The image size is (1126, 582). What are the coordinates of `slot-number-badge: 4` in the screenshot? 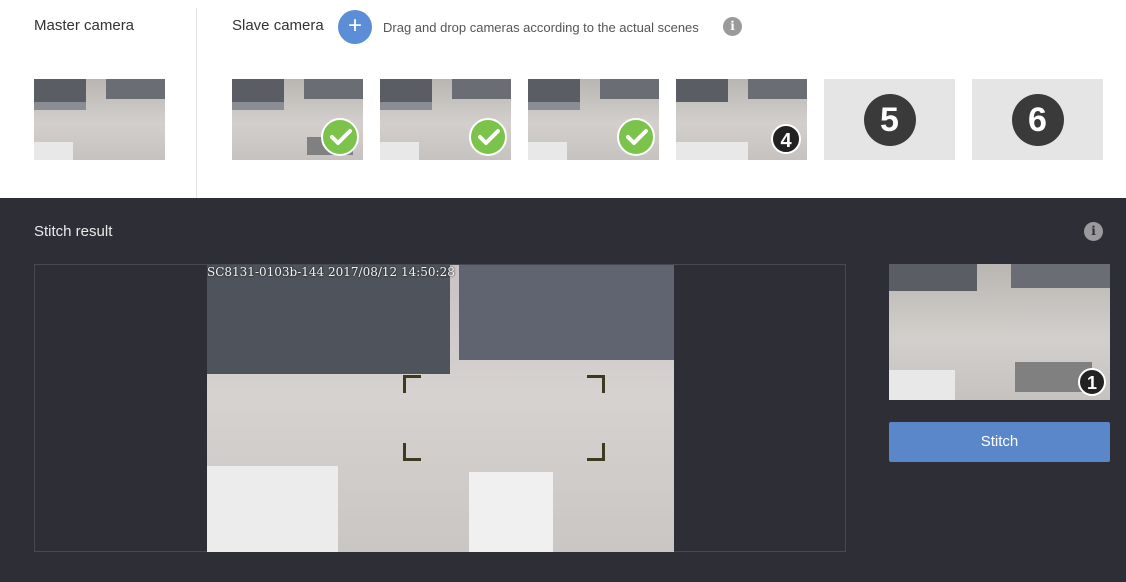 It's located at (786, 139).